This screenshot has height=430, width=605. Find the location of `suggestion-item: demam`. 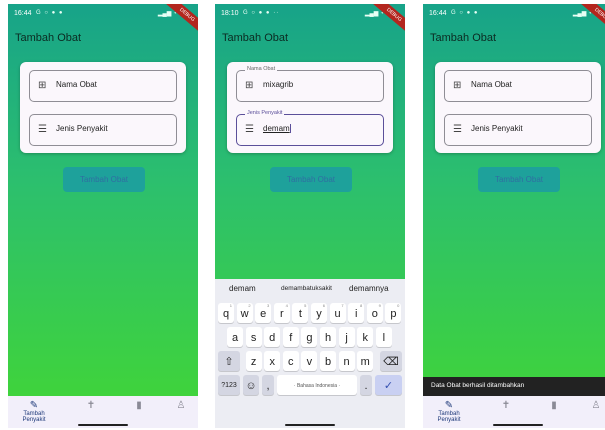

suggestion-item: demam is located at coordinates (242, 288).